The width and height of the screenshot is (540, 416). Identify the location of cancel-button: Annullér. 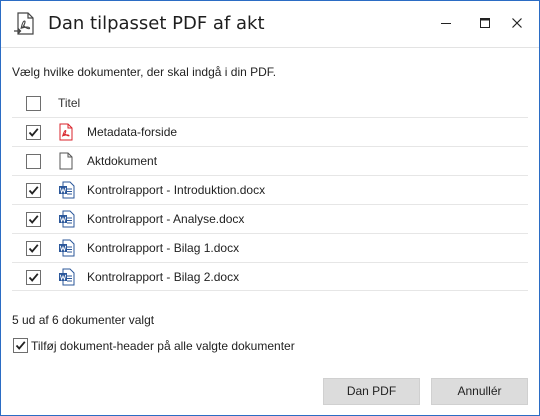
(479, 391).